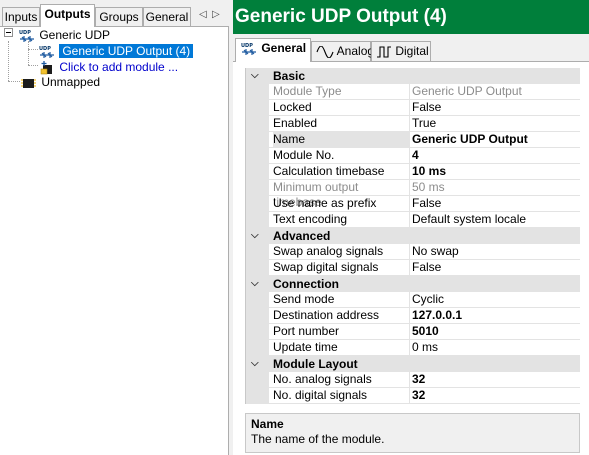  Describe the element at coordinates (28, 83) in the screenshot. I see `unmapped-icon` at that location.